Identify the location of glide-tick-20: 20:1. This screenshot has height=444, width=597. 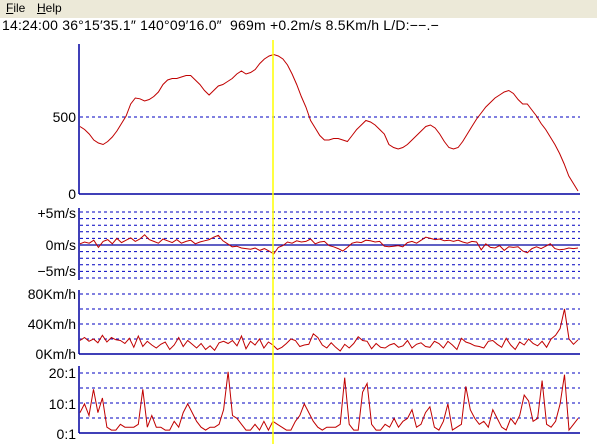
(62, 373).